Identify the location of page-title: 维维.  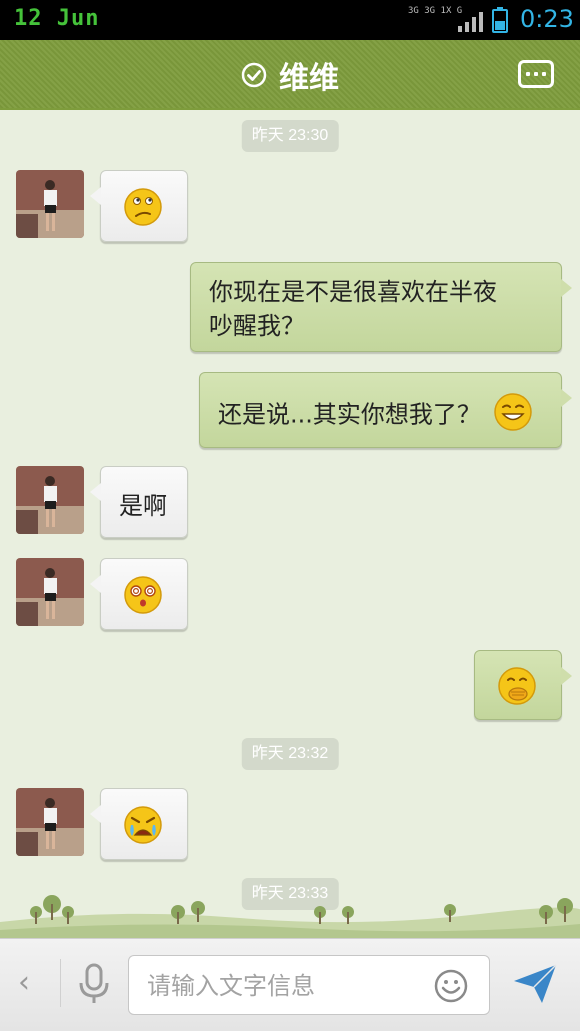
(309, 78).